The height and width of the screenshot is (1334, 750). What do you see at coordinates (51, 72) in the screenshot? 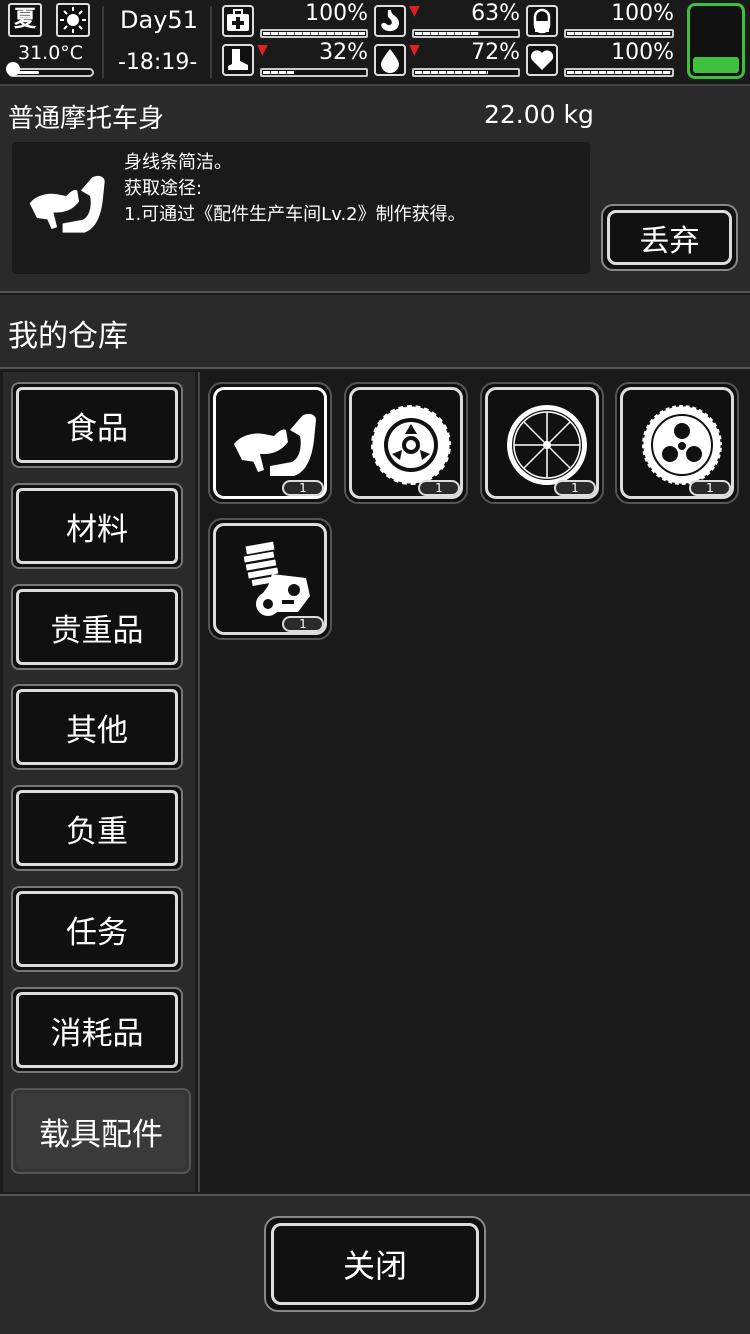
I see `temperature-bar` at bounding box center [51, 72].